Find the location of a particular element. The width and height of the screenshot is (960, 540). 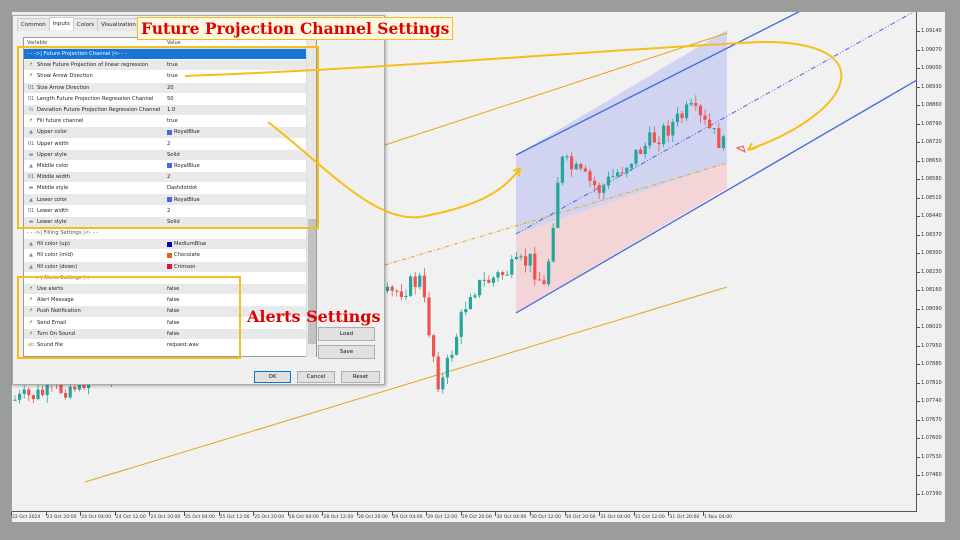

table-row: ▬ Upper style Solid is located at coordinates (170, 155).